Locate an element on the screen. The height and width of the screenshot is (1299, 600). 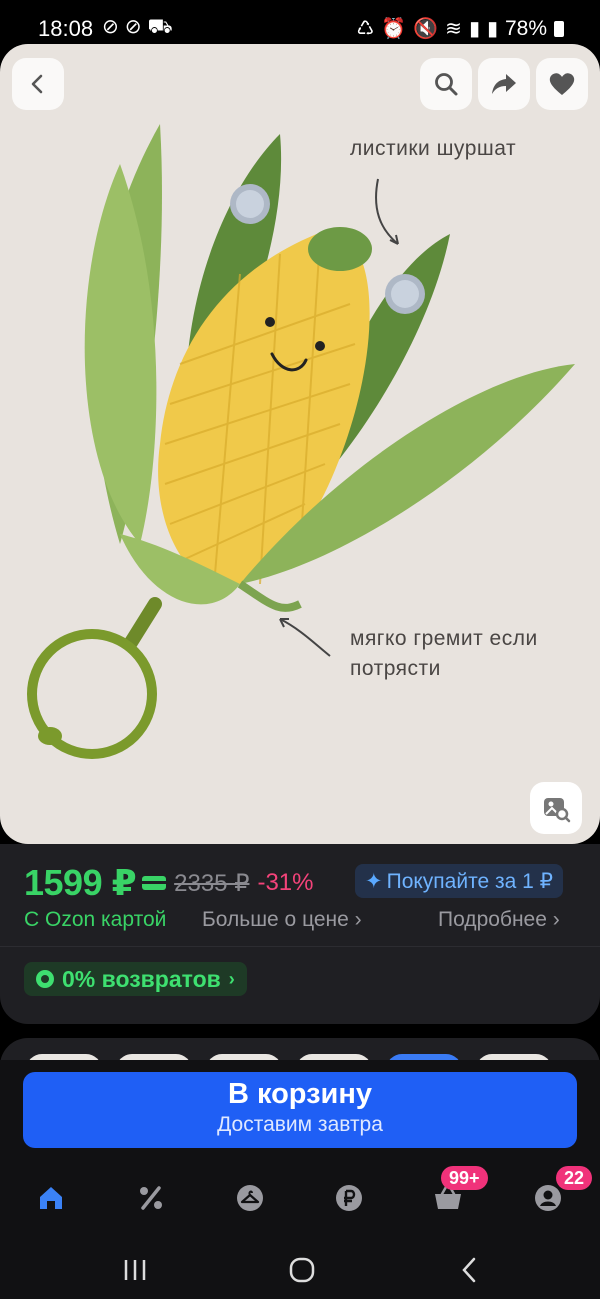
status-time: 18:08 is located at coordinates (66, 28).